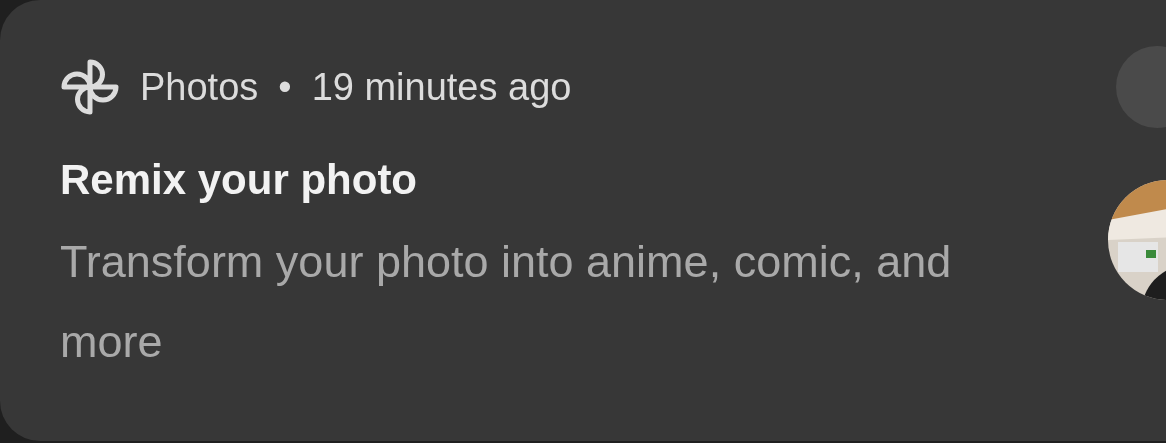 This screenshot has height=443, width=1166. Describe the element at coordinates (199, 87) in the screenshot. I see `app-name: Photos` at that location.